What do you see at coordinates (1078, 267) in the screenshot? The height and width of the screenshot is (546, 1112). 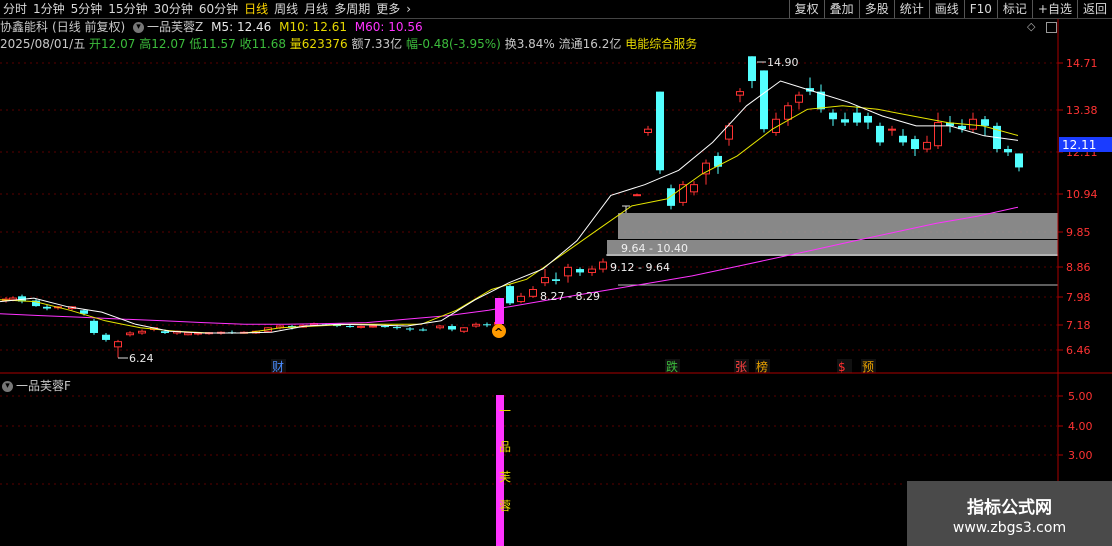 I see `price-tick-label: 8.86` at bounding box center [1078, 267].